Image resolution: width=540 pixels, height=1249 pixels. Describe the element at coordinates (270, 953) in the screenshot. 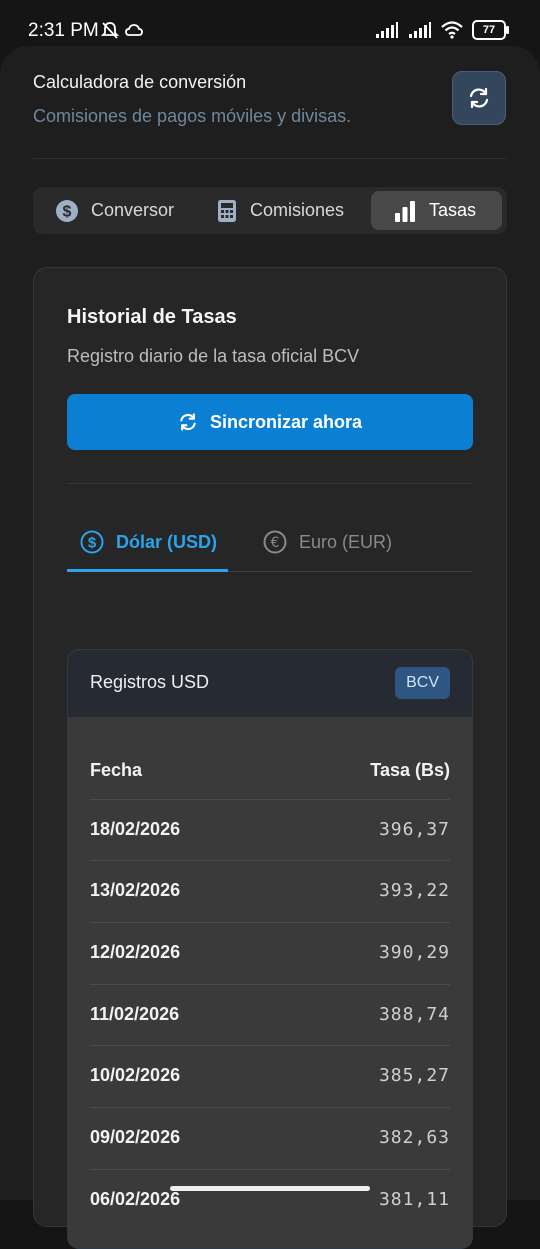

I see `table-row: 12/02/2026 390,29` at that location.